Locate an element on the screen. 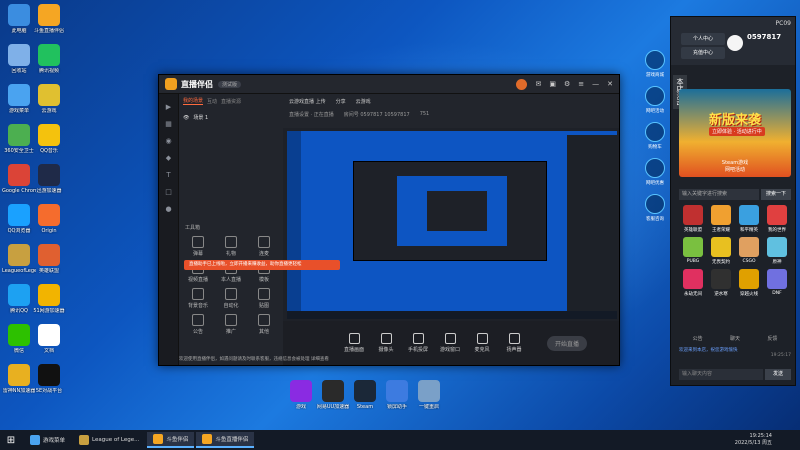 This screenshot has width=800, height=450. minimize-icon: — is located at coordinates (595, 84).